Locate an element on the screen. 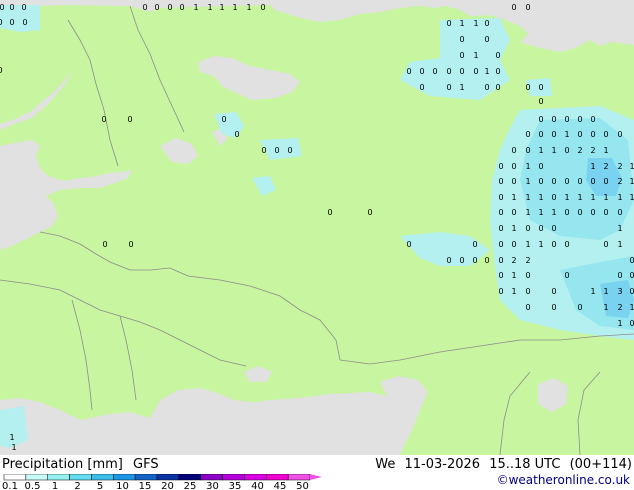 This screenshot has width=634, height=490. legend-label: 25 is located at coordinates (190, 485).